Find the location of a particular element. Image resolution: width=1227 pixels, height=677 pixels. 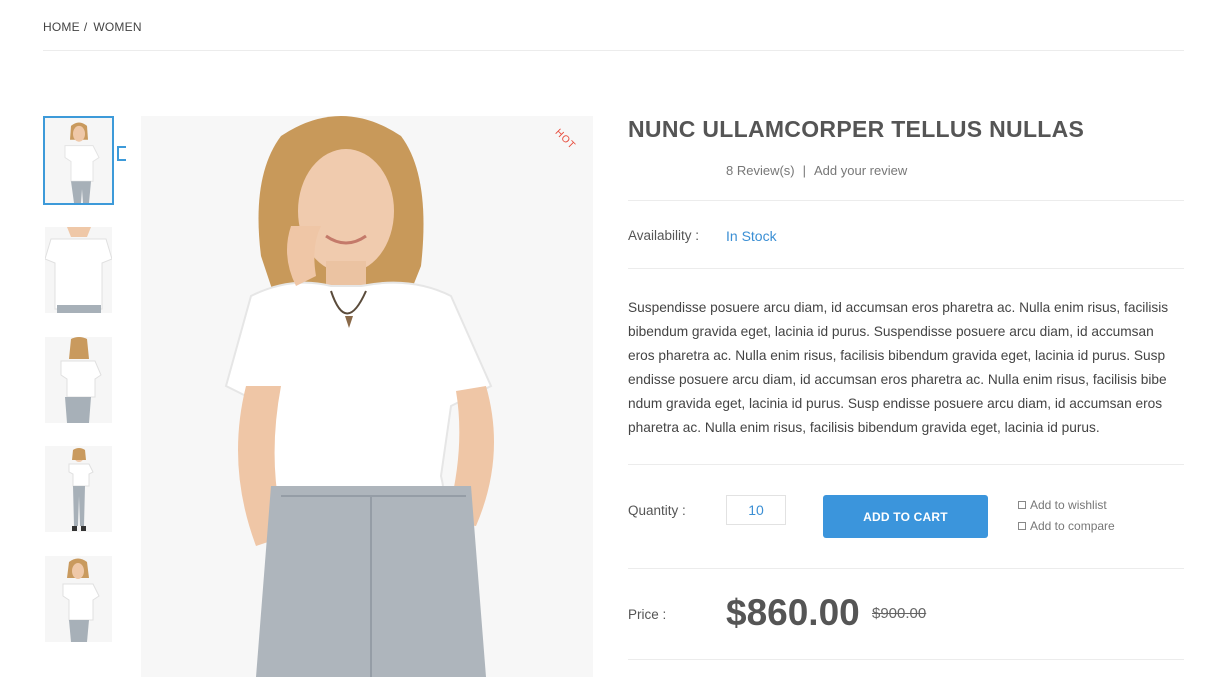

breadcrumb-home-link: HOME is located at coordinates (61, 27).